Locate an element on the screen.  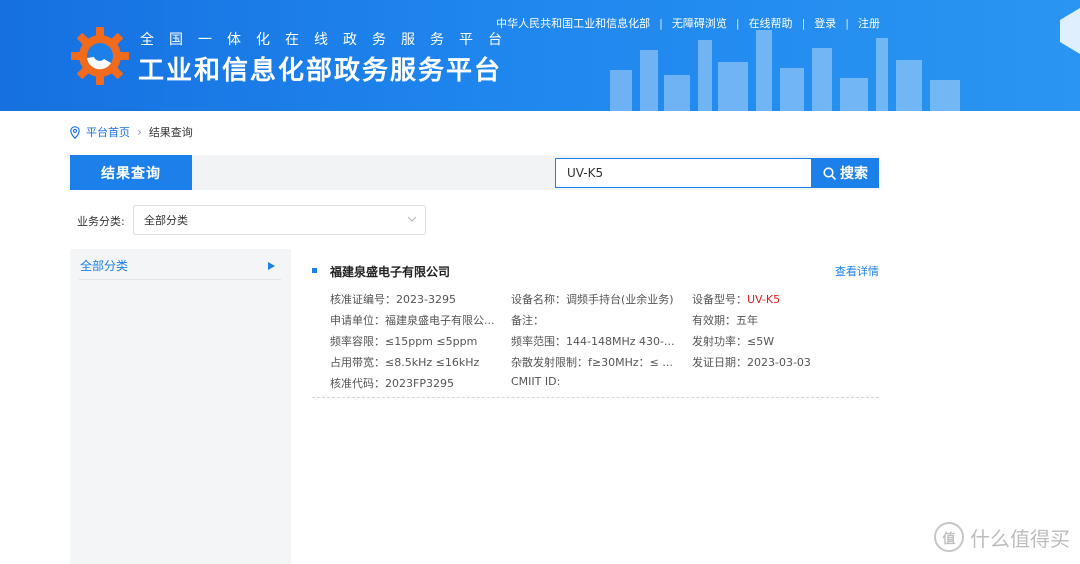
search-button: 搜索 is located at coordinates (845, 173).